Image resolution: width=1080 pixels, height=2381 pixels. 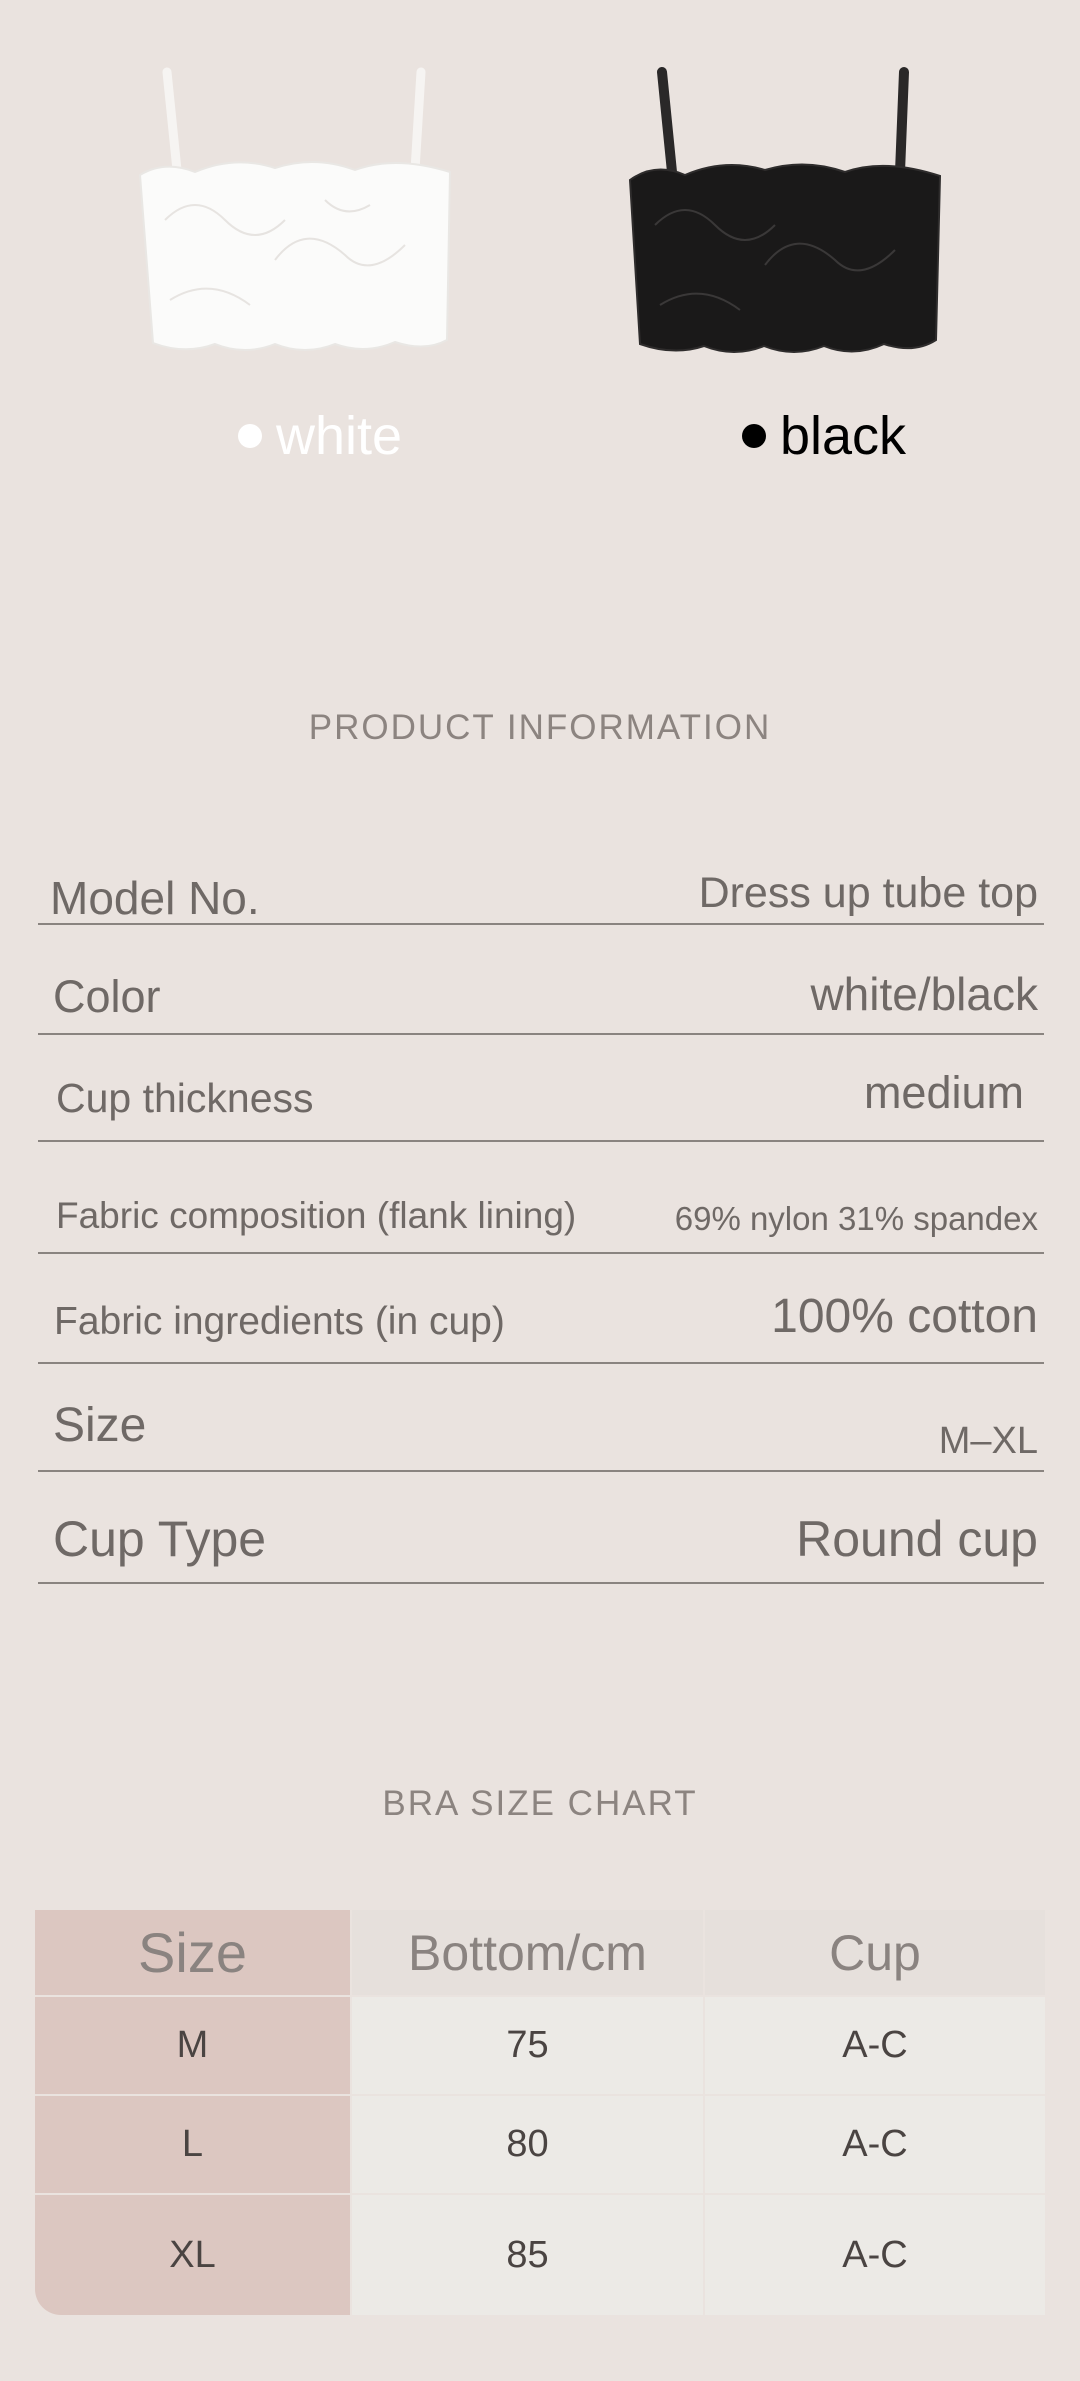 What do you see at coordinates (541, 1527) in the screenshot?
I see `info-row-cup-type: Cup Type Round cup` at bounding box center [541, 1527].